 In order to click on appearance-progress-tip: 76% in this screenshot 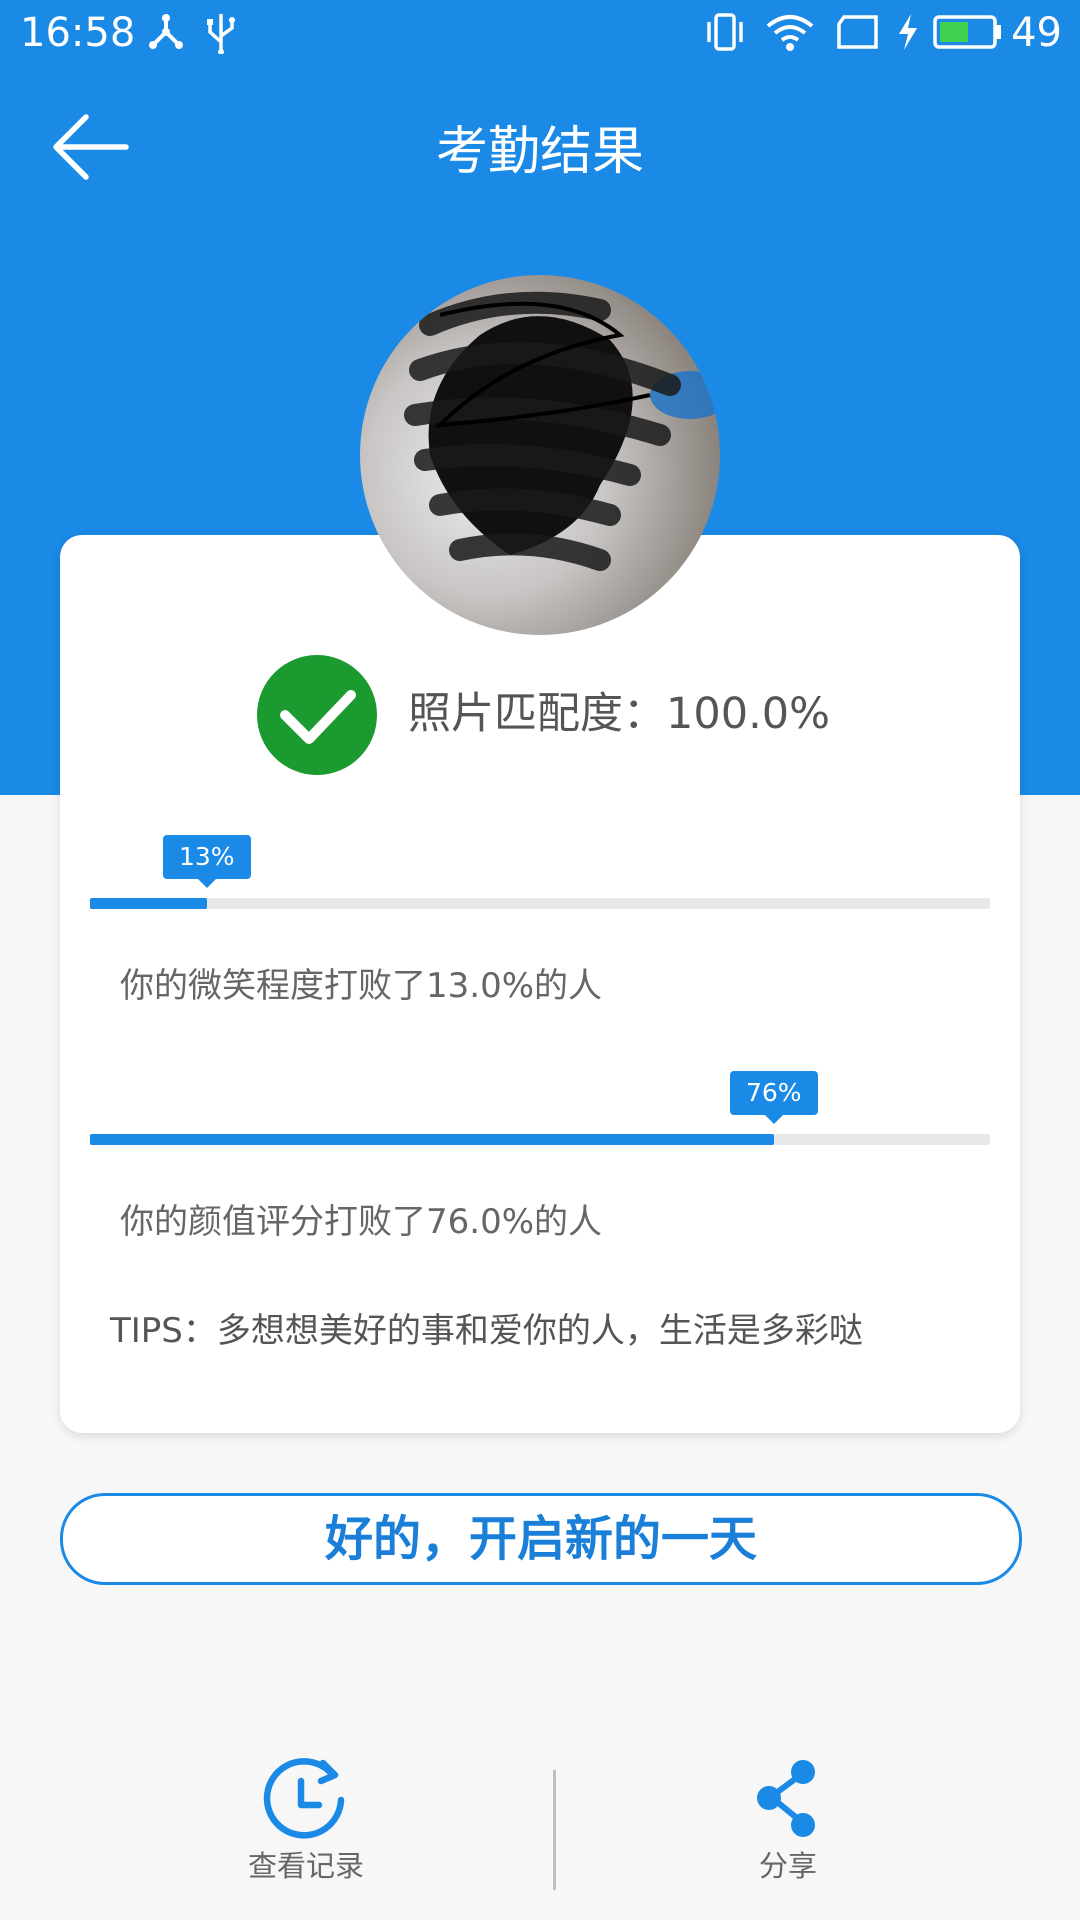, I will do `click(774, 1097)`.